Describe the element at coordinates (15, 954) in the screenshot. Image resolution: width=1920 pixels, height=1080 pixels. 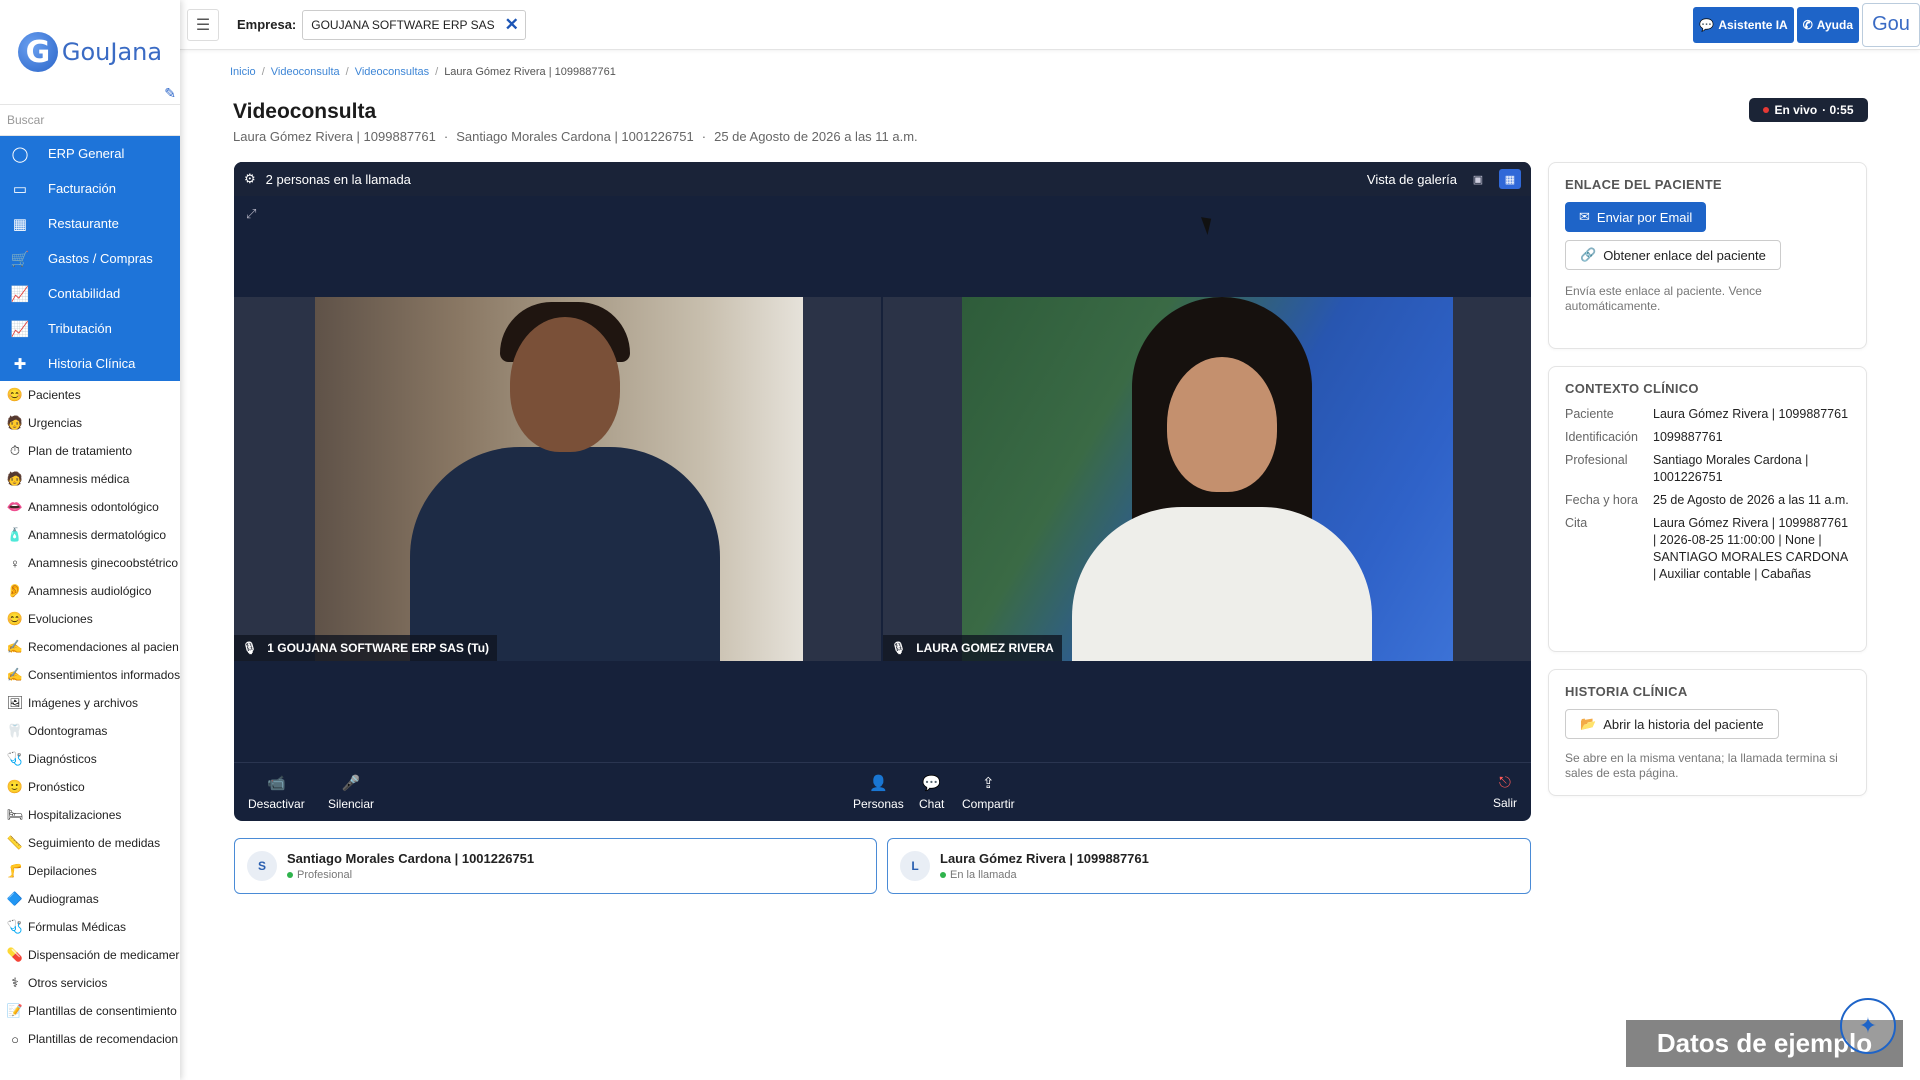
I see `pharmacy-icon: 💊` at that location.